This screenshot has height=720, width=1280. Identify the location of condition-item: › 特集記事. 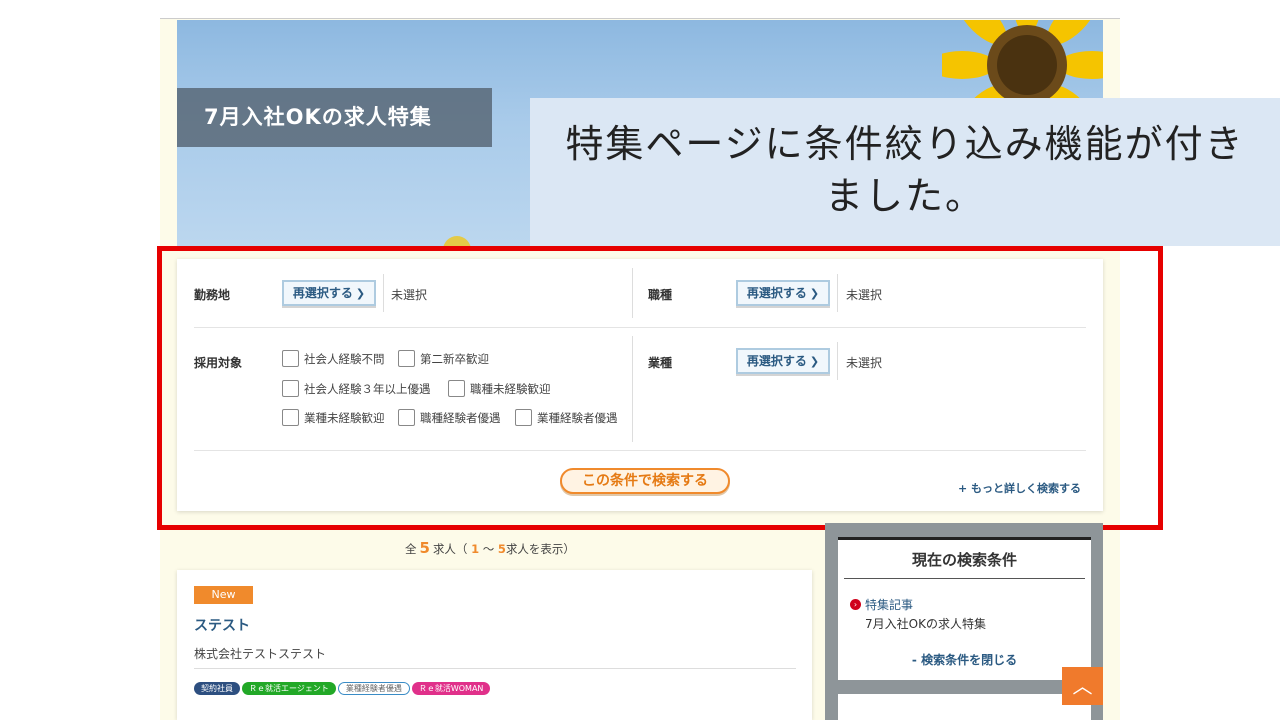
(881, 604).